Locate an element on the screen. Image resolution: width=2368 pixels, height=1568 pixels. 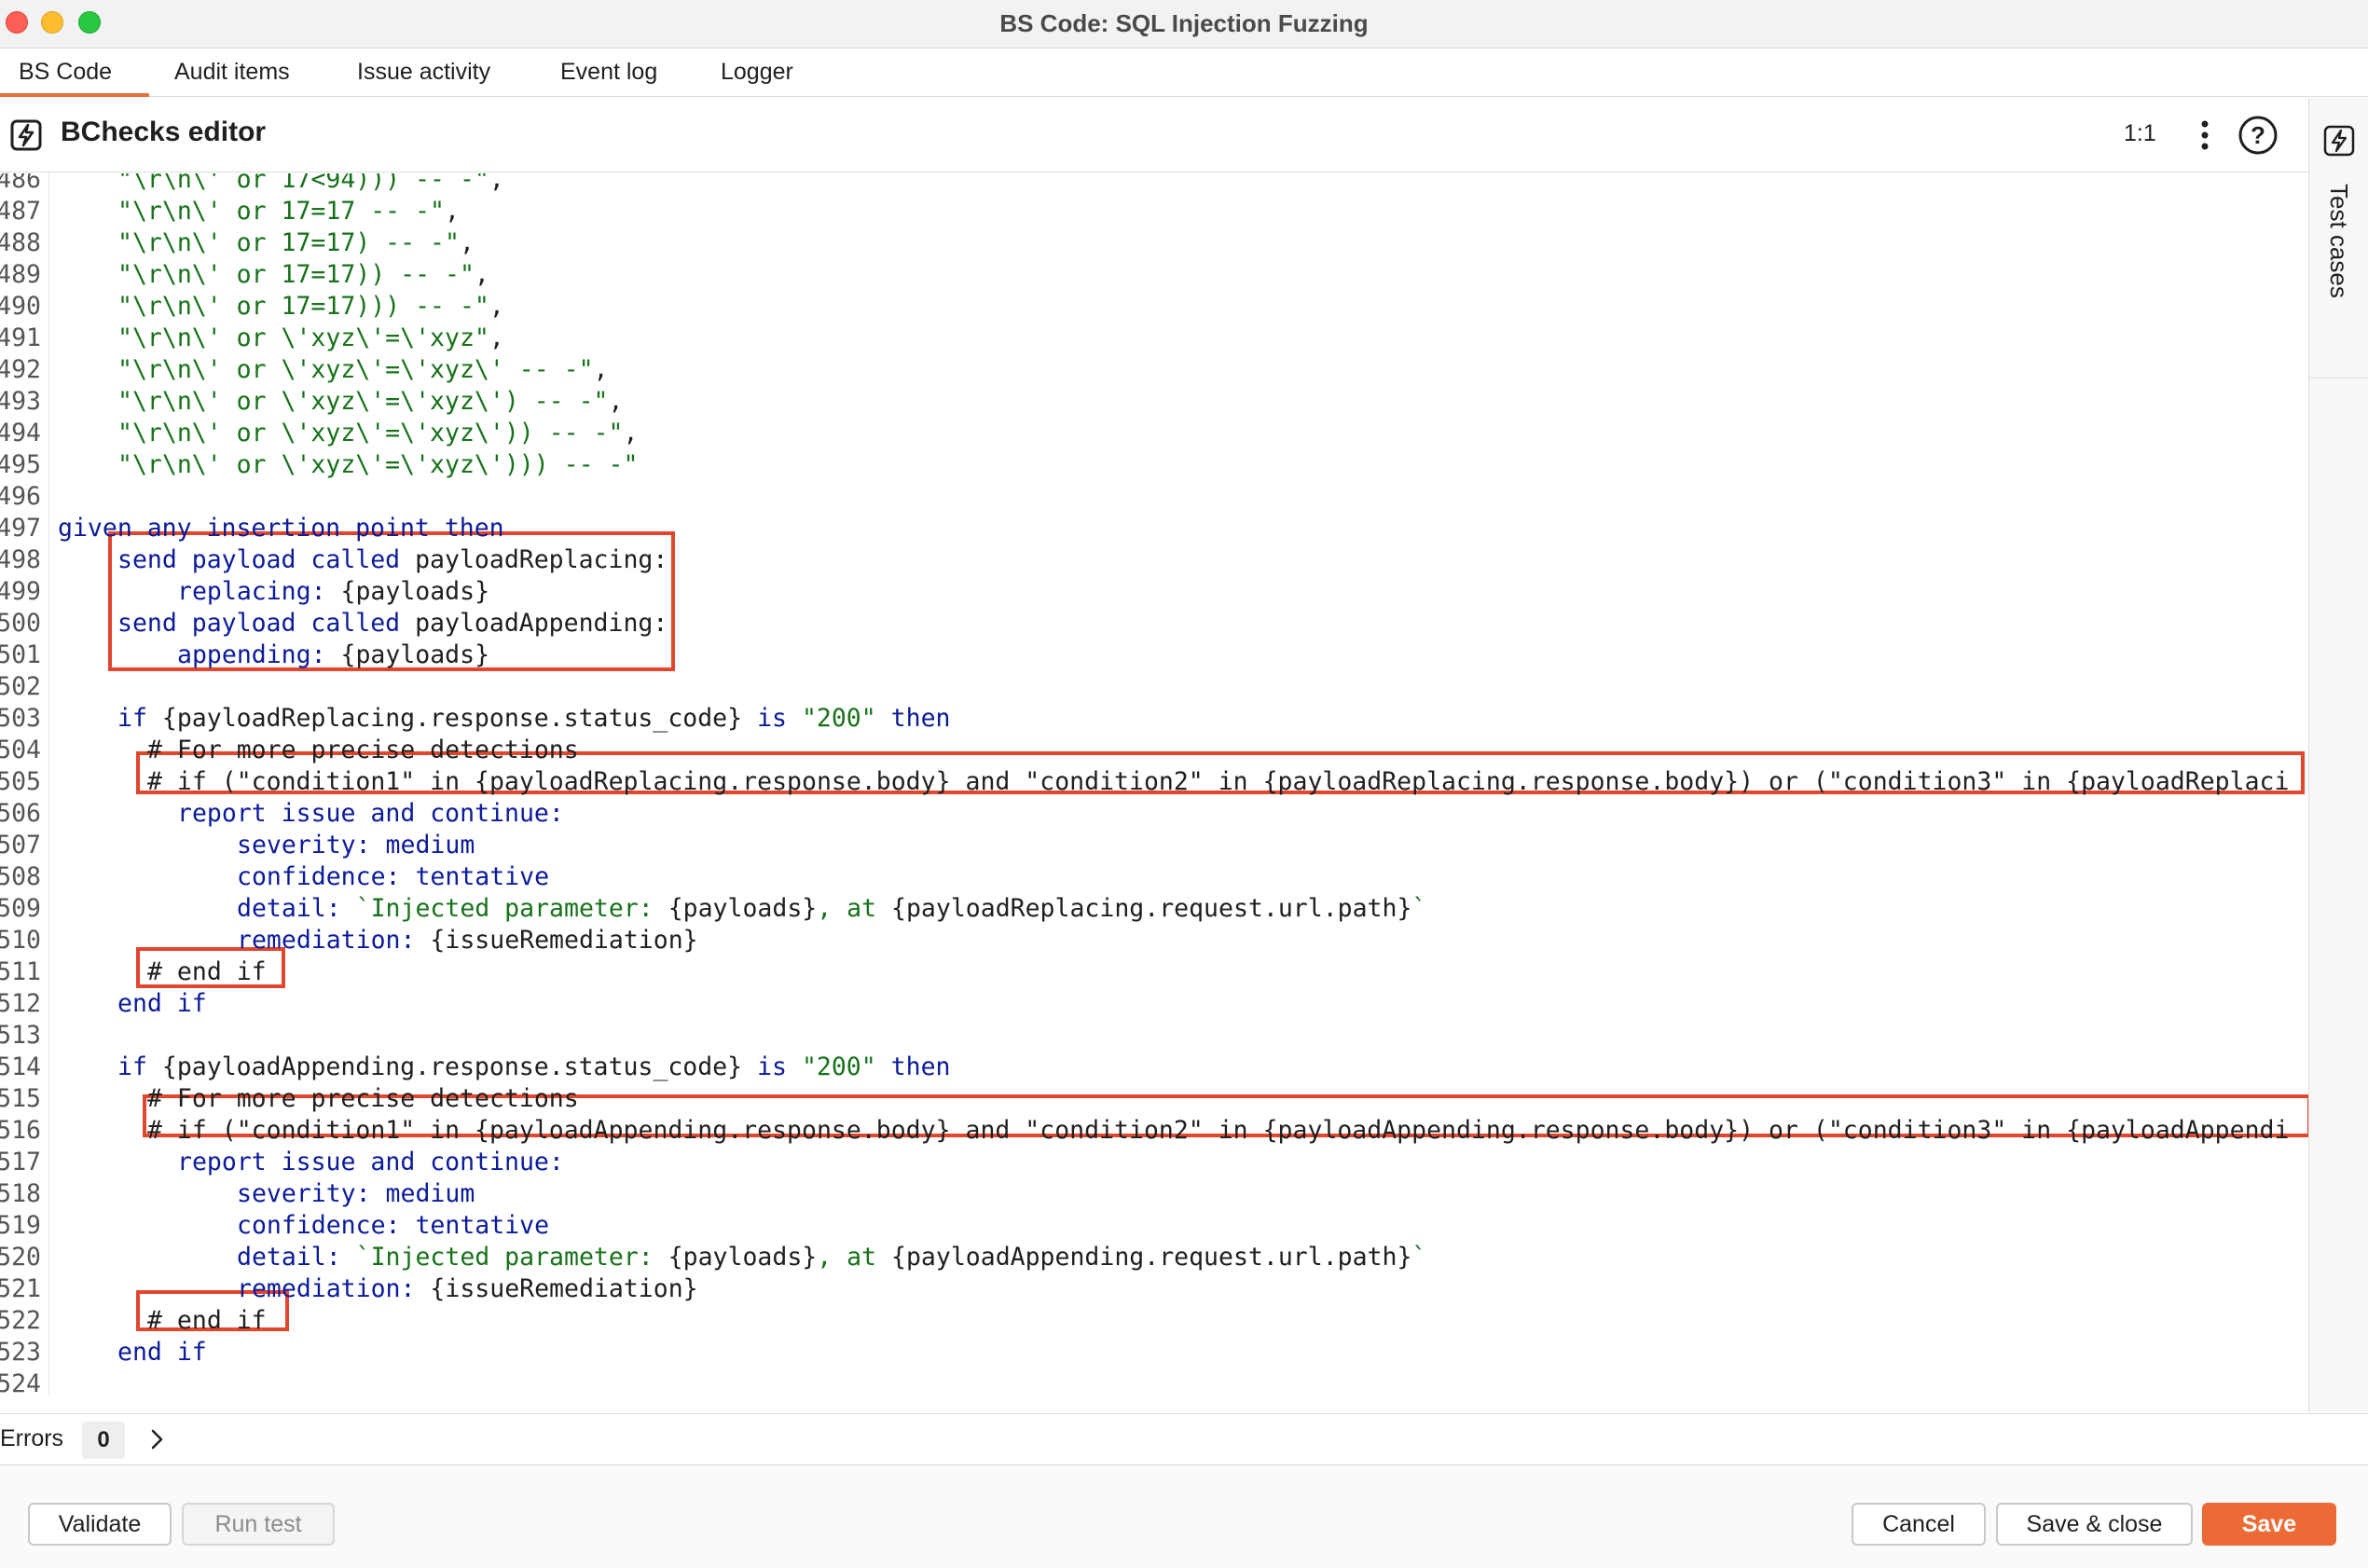
tab-audit-items: Audit items is located at coordinates (232, 72).